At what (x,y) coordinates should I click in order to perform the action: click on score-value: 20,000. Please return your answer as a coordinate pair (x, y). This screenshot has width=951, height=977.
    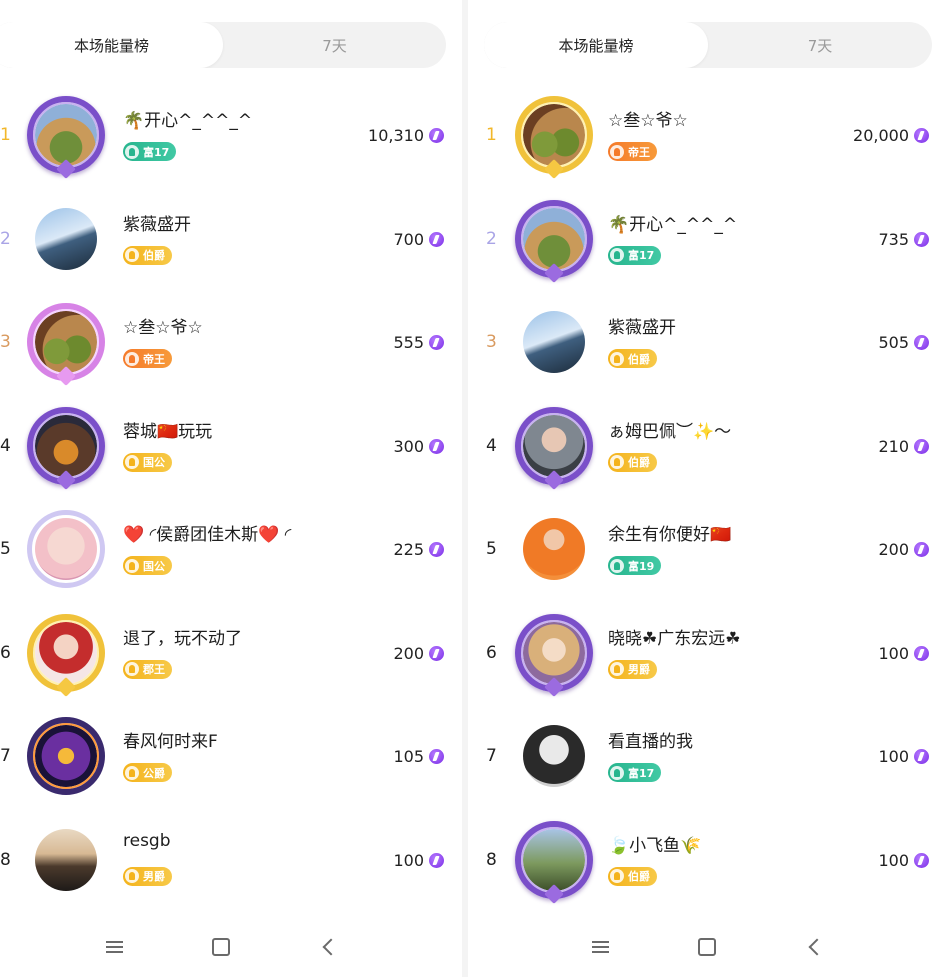
    Looking at the image, I should click on (881, 136).